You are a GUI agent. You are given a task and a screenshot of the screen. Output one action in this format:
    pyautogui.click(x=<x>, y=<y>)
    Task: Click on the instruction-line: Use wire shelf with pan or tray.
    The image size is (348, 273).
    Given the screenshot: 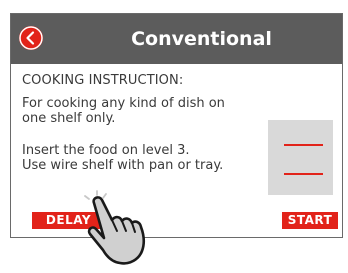 What is the action you would take?
    pyautogui.click(x=123, y=165)
    